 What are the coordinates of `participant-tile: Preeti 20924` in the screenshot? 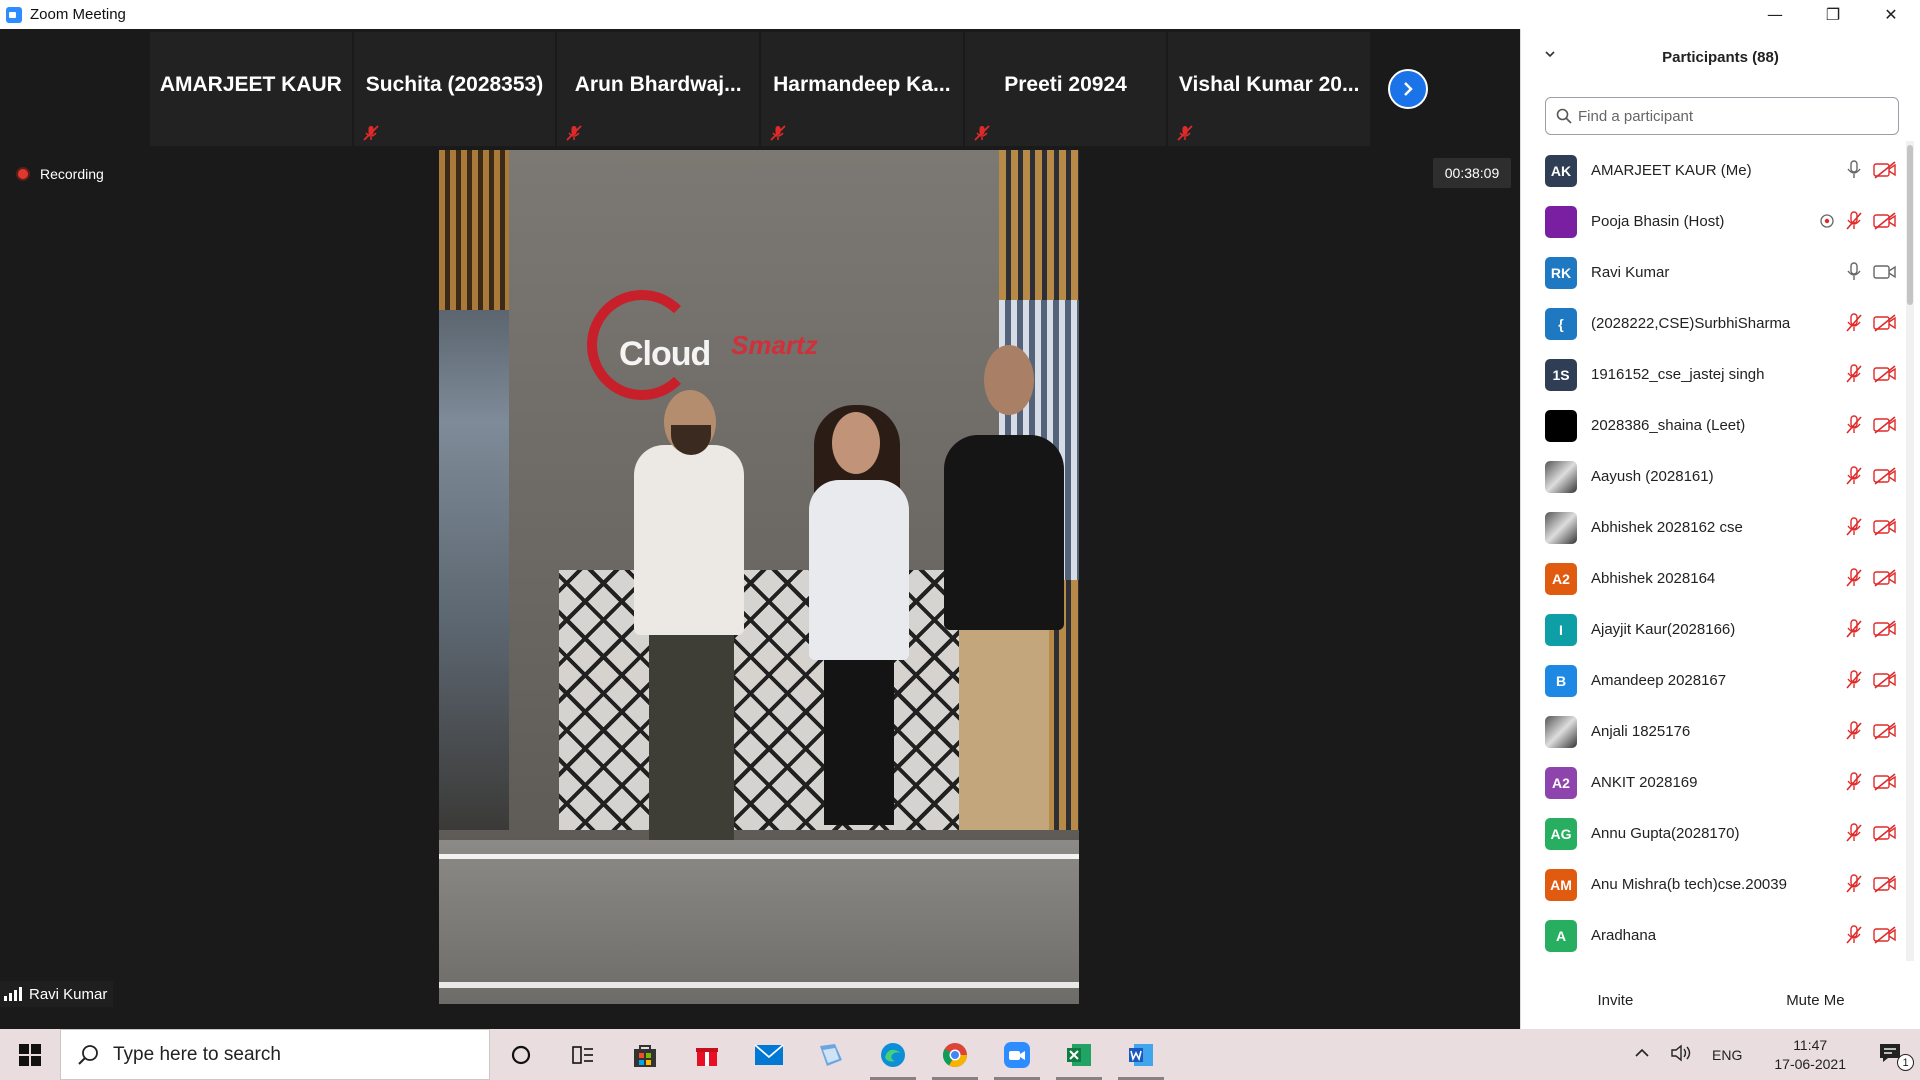 It's located at (1065, 89).